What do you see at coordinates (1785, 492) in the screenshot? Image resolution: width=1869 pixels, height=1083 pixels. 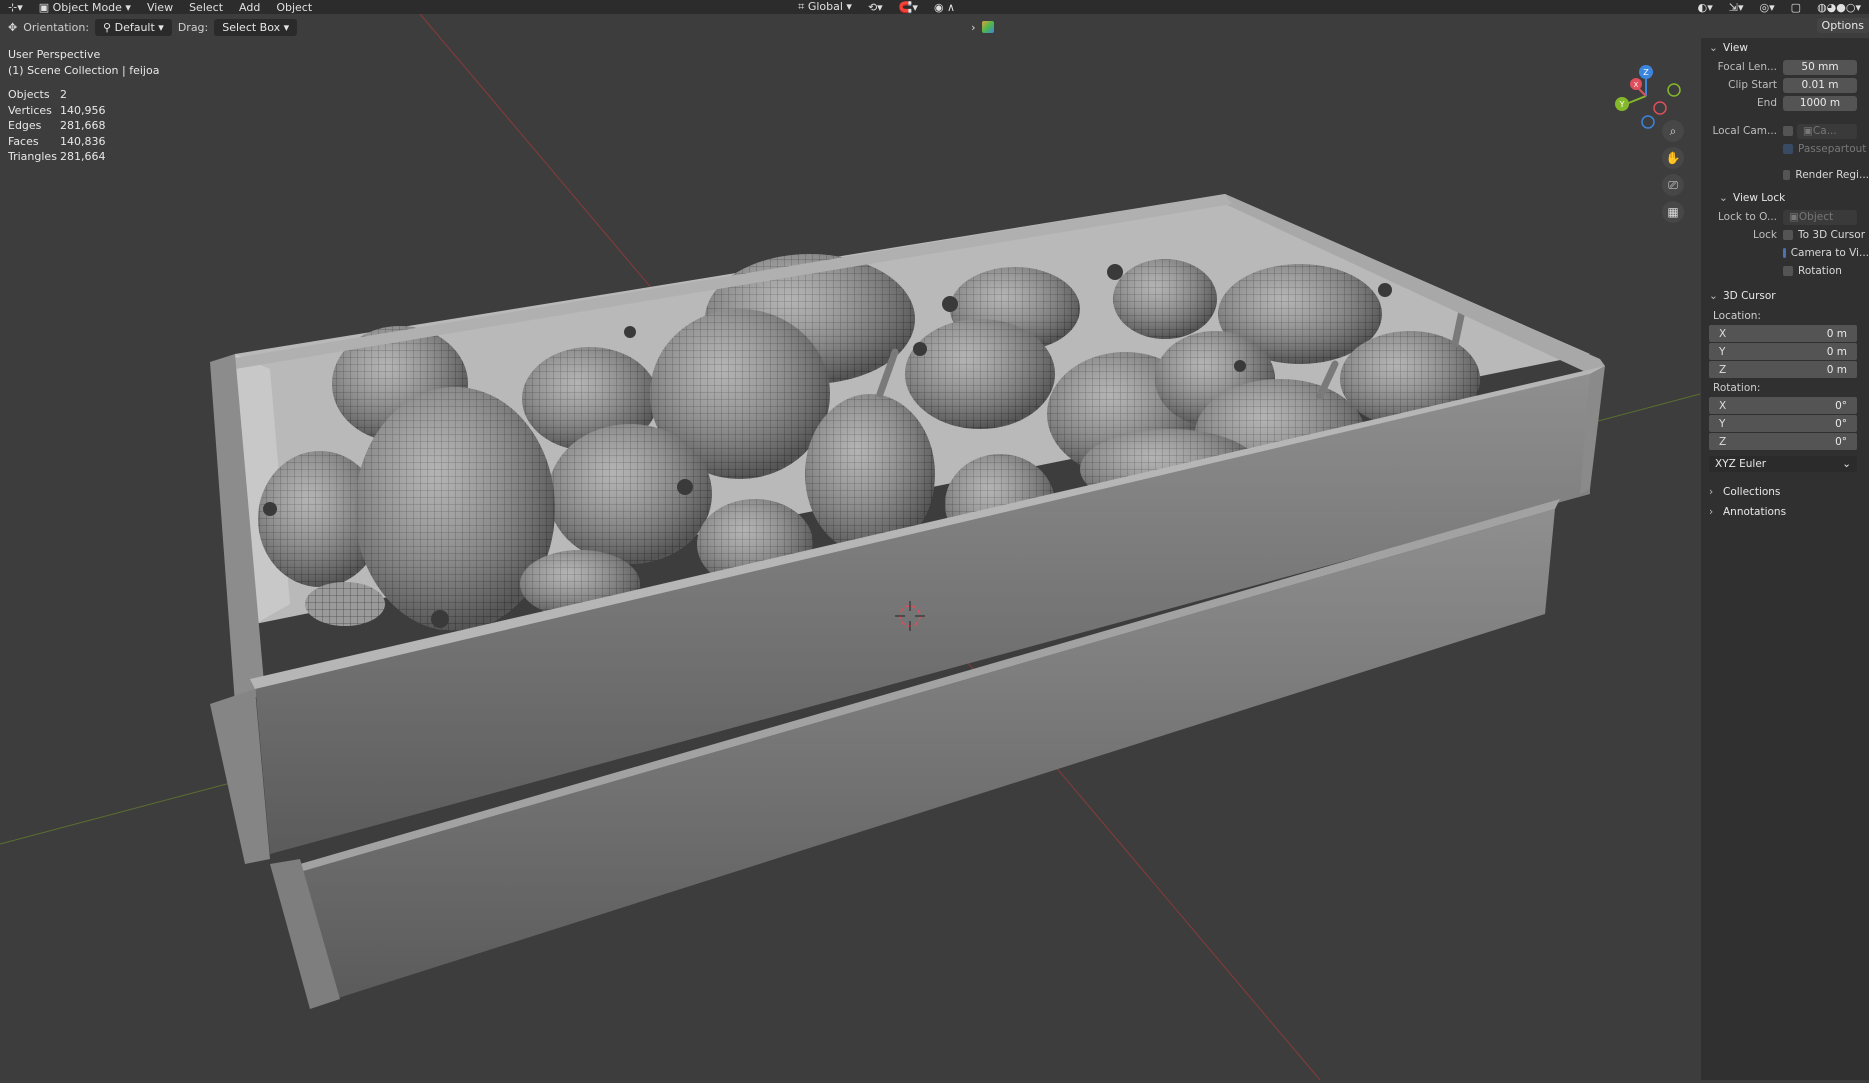 I see `collections-section-header: › Collections` at bounding box center [1785, 492].